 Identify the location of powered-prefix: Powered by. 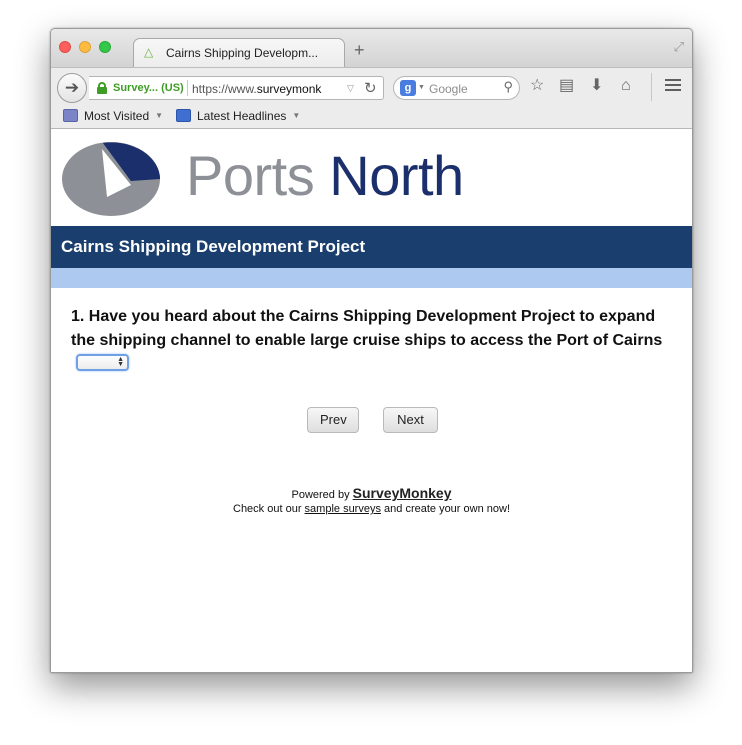
(320, 495).